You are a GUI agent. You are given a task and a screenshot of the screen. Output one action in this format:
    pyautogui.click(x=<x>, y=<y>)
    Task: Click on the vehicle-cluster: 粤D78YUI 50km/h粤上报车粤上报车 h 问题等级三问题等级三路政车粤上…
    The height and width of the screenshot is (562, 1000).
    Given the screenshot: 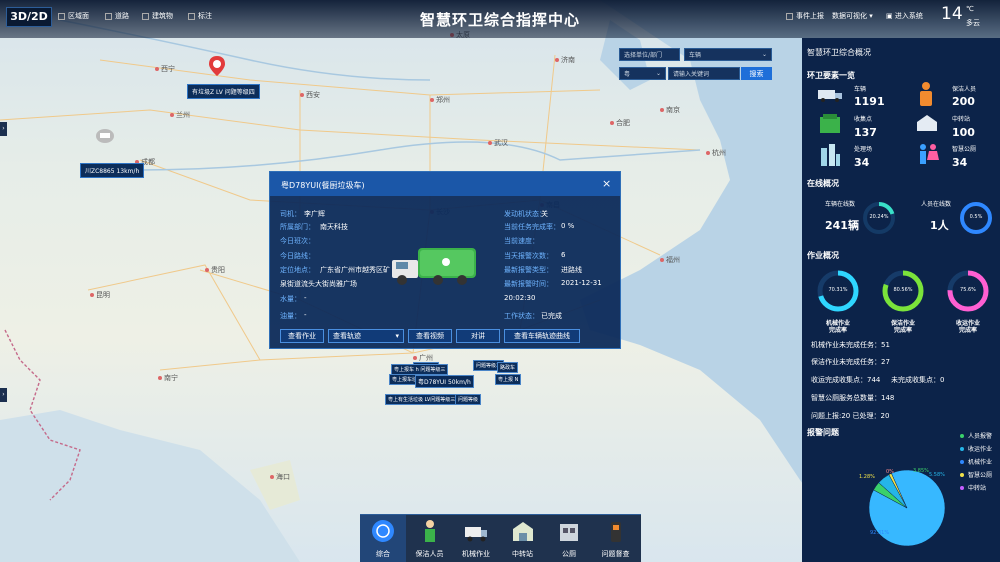 What is the action you would take?
    pyautogui.click(x=455, y=380)
    